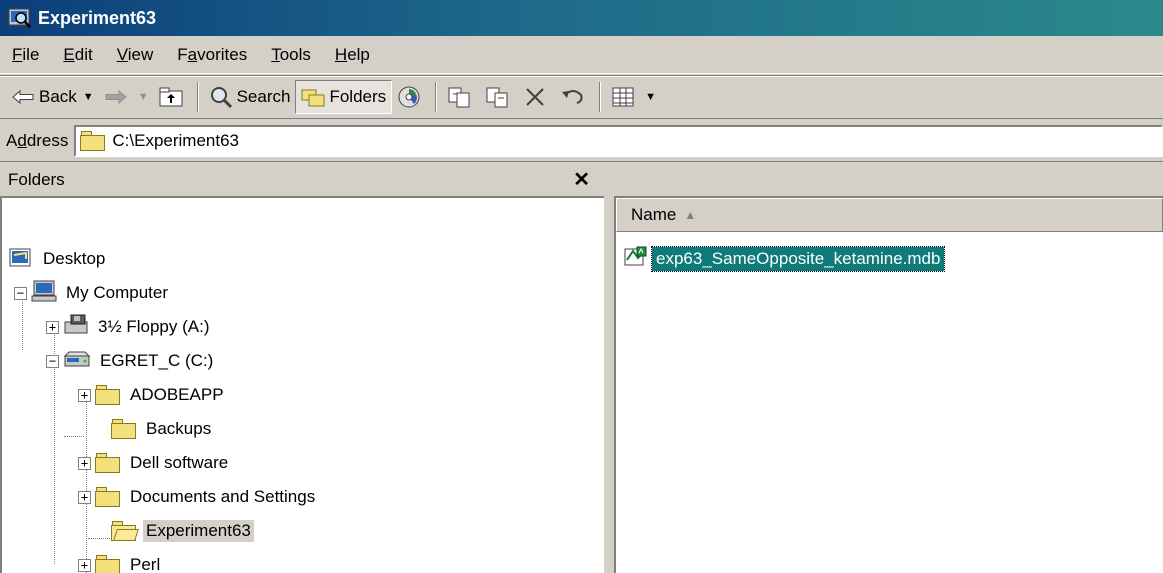 The image size is (1163, 573). I want to click on folders-button: Folders, so click(344, 97).